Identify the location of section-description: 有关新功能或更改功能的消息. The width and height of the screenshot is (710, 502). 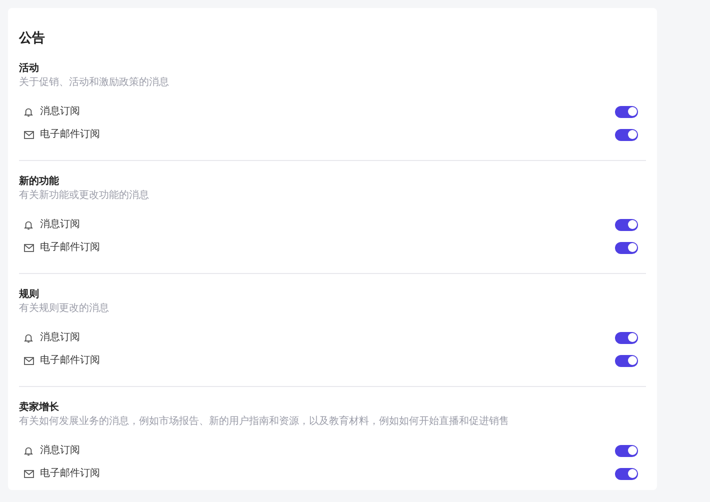
(84, 196).